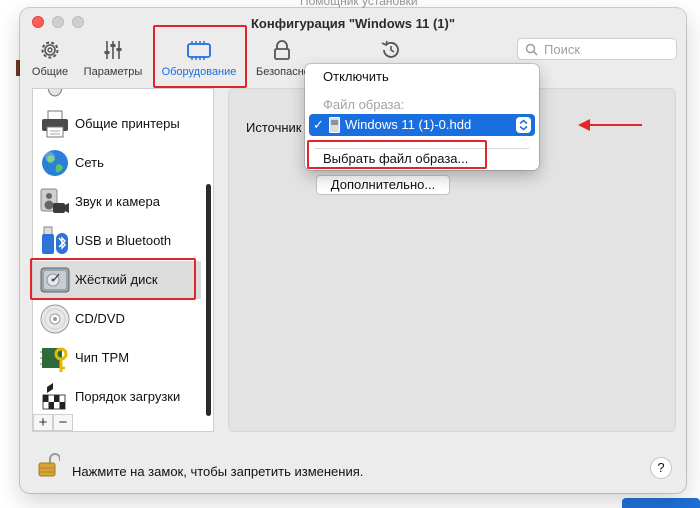  I want to click on annotation-highlight-hard-disk, so click(113, 279).